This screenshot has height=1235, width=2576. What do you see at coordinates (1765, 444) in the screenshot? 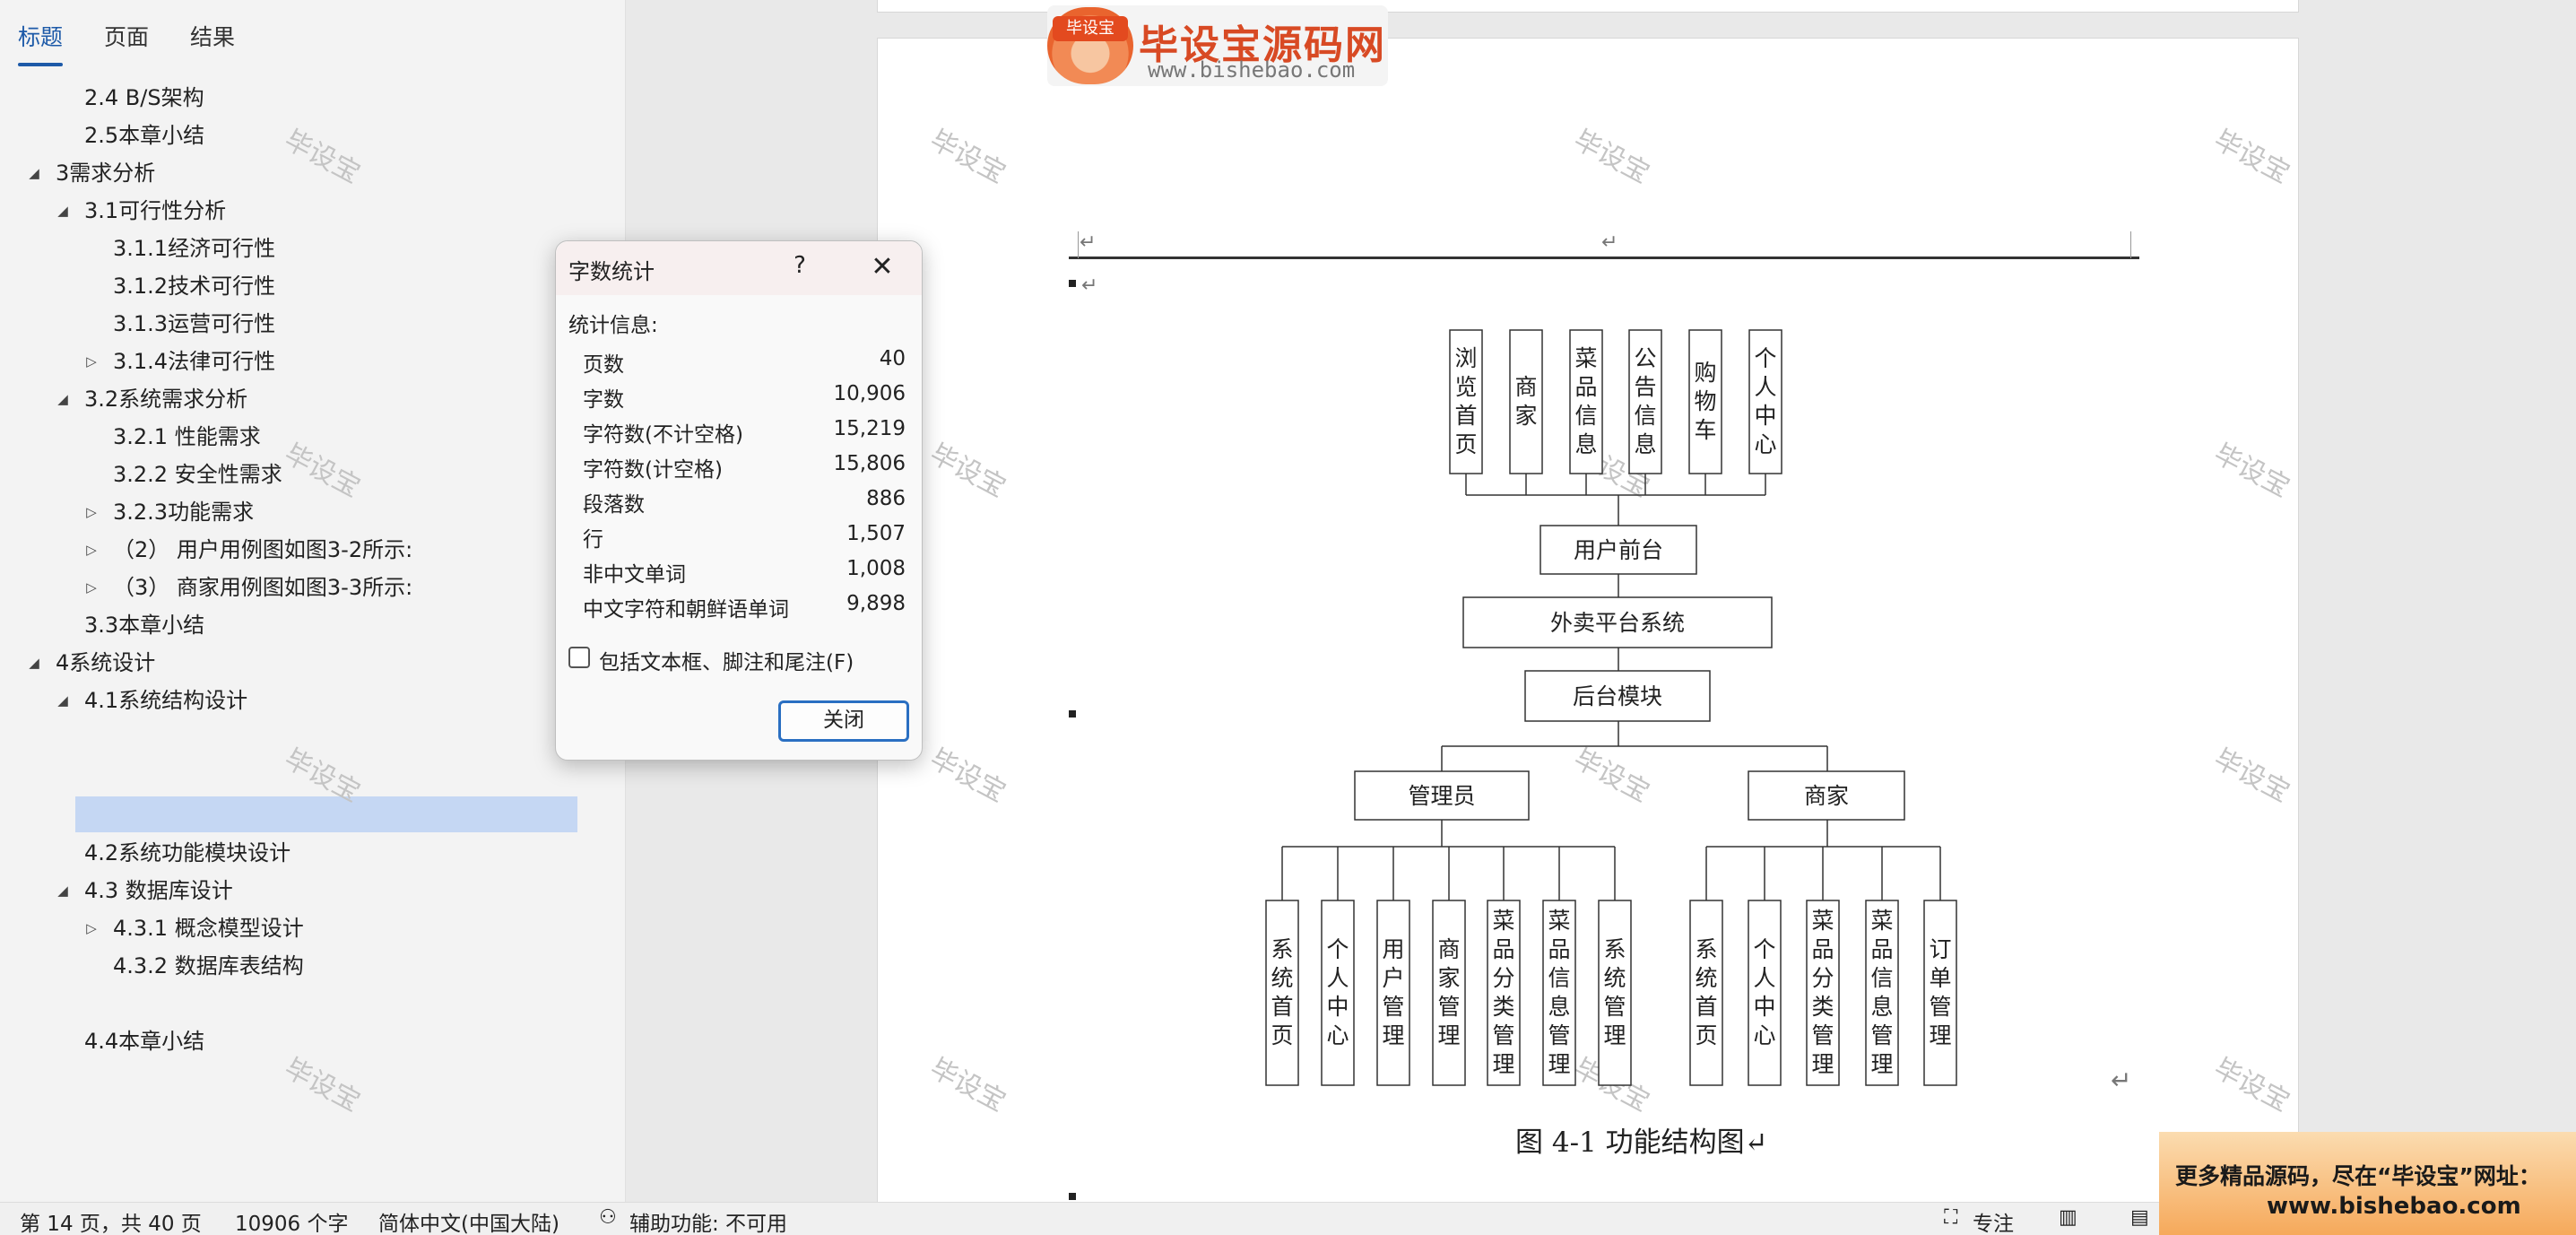
I see `box-label-char: 心` at bounding box center [1765, 444].